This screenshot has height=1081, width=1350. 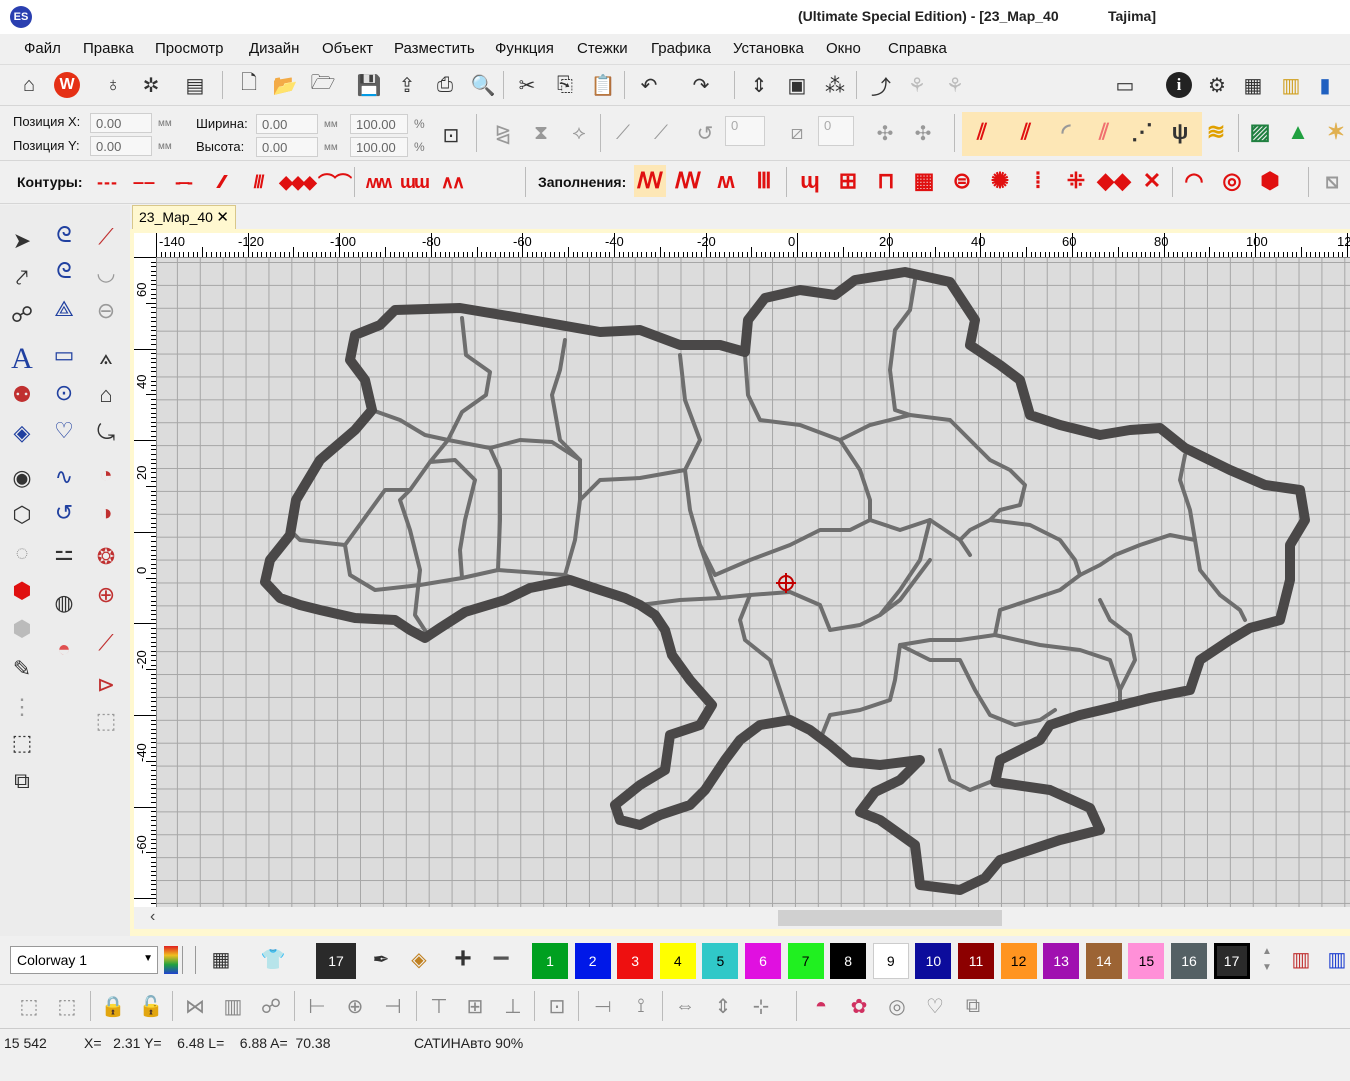 I want to click on freehand-icon: ∿, so click(x=64, y=477).